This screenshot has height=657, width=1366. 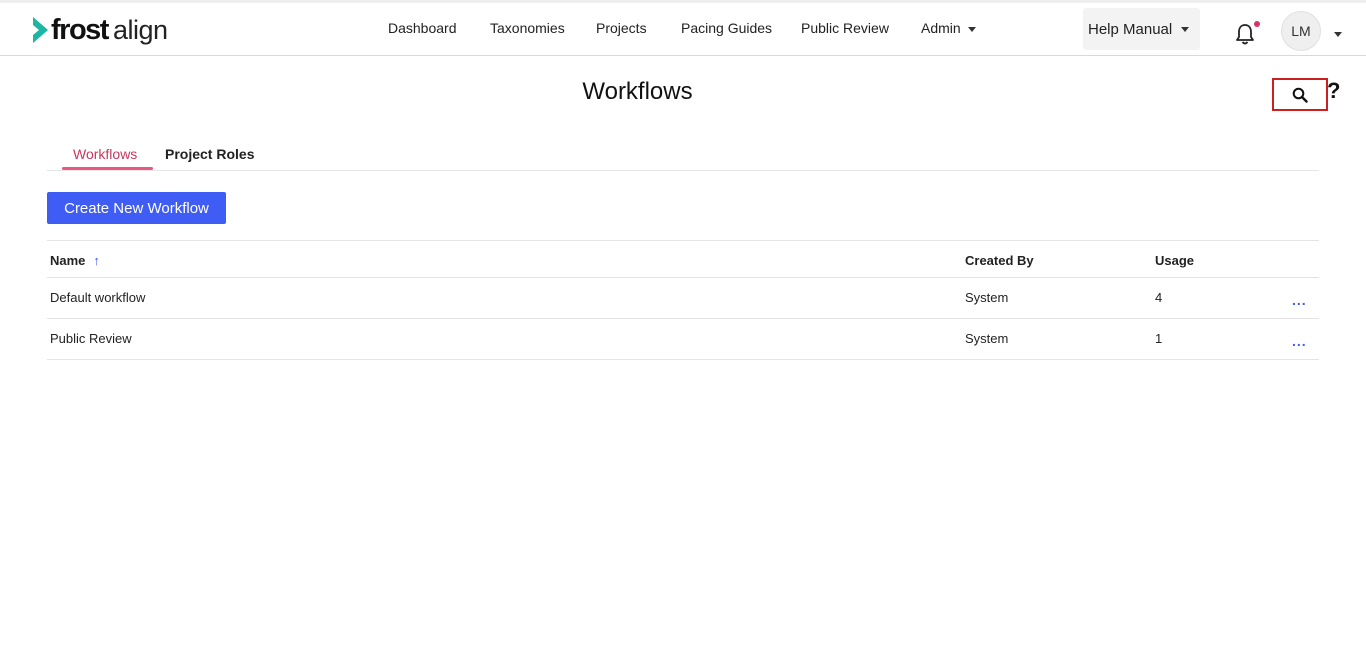 What do you see at coordinates (422, 28) in the screenshot?
I see `nav-dashboard: Dashboard` at bounding box center [422, 28].